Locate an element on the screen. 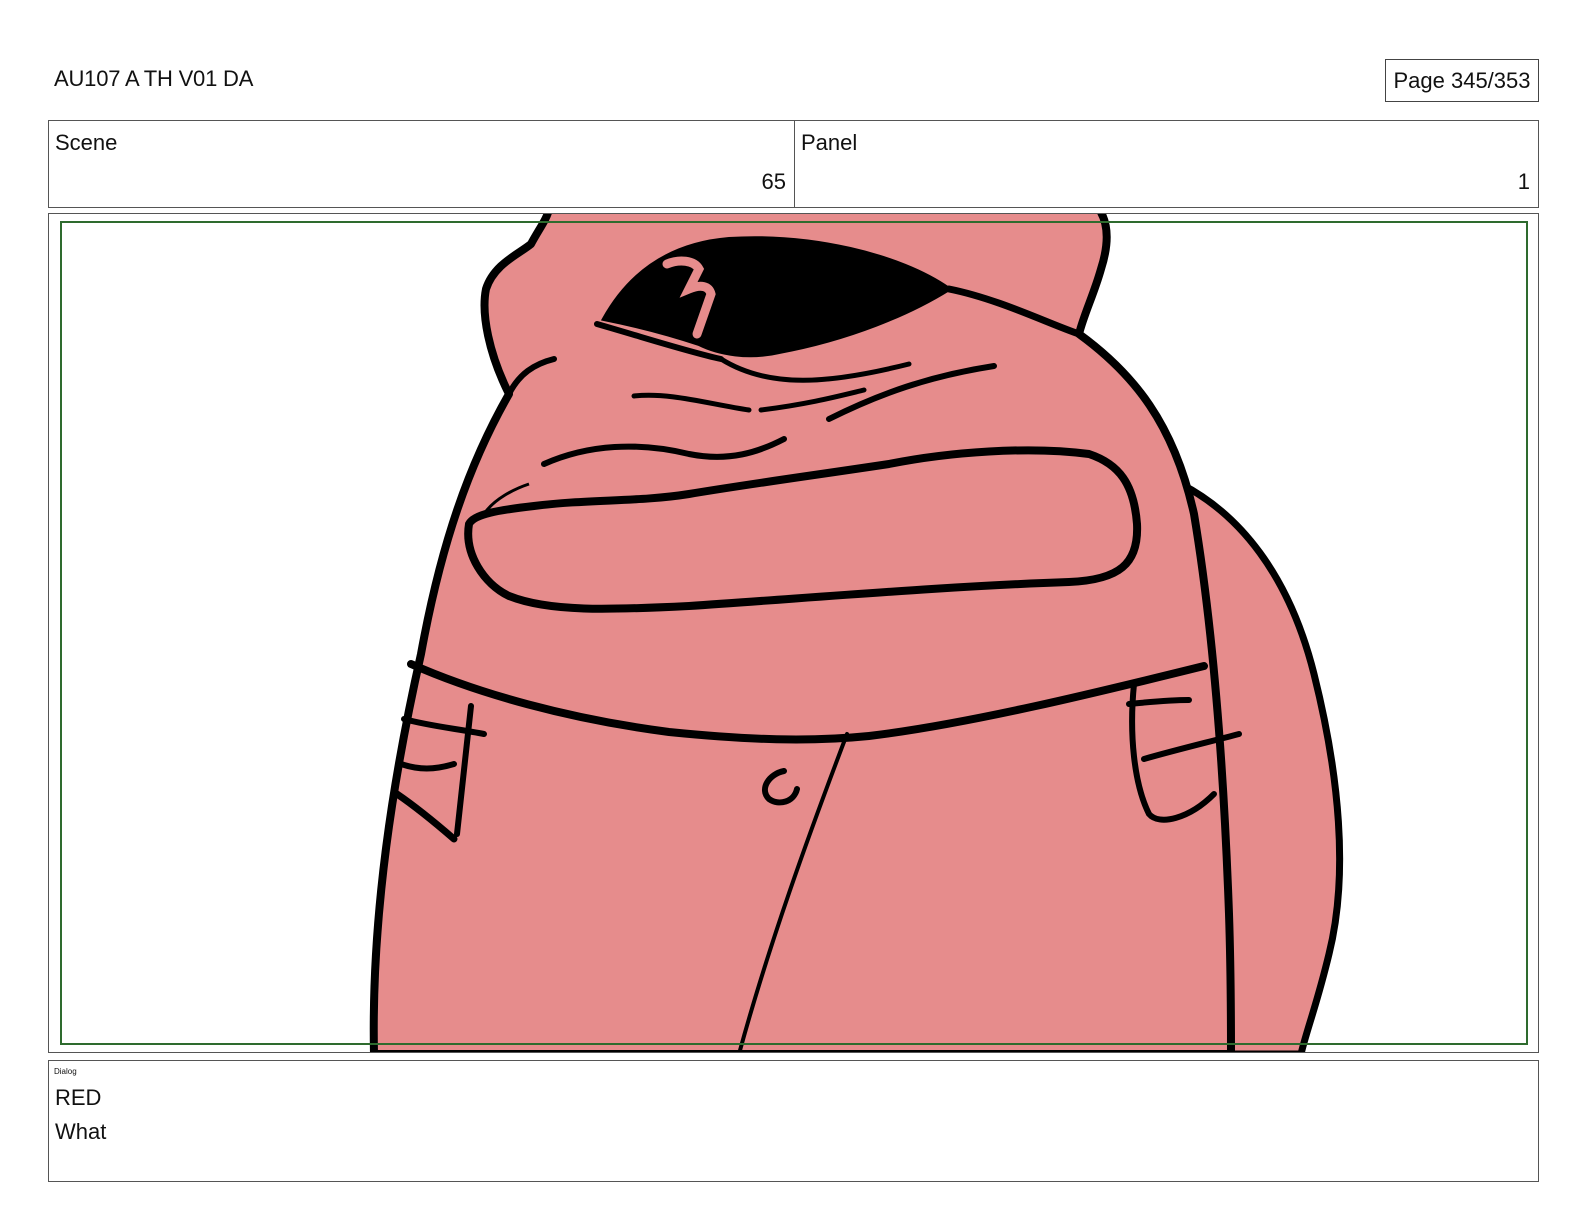 The width and height of the screenshot is (1584, 1224). dialog-speaker: RED is located at coordinates (78, 1097).